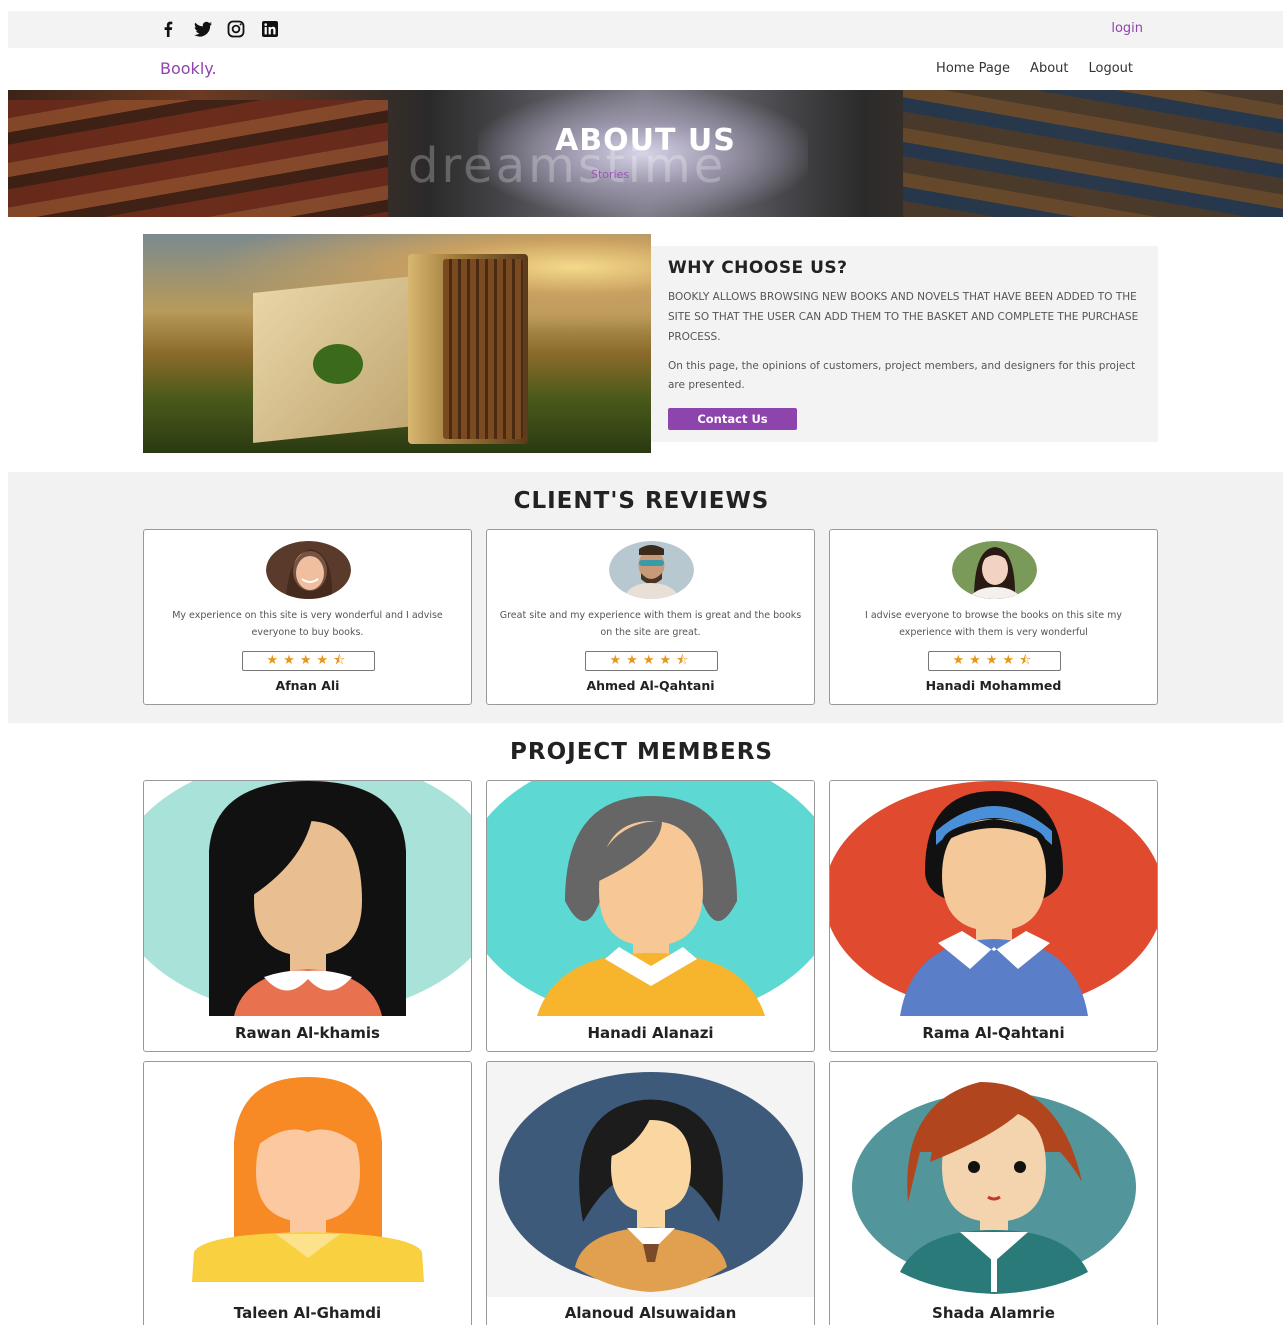 The width and height of the screenshot is (1283, 1325). I want to click on member-card: Taleen Al-Ghamdi, so click(307, 1193).